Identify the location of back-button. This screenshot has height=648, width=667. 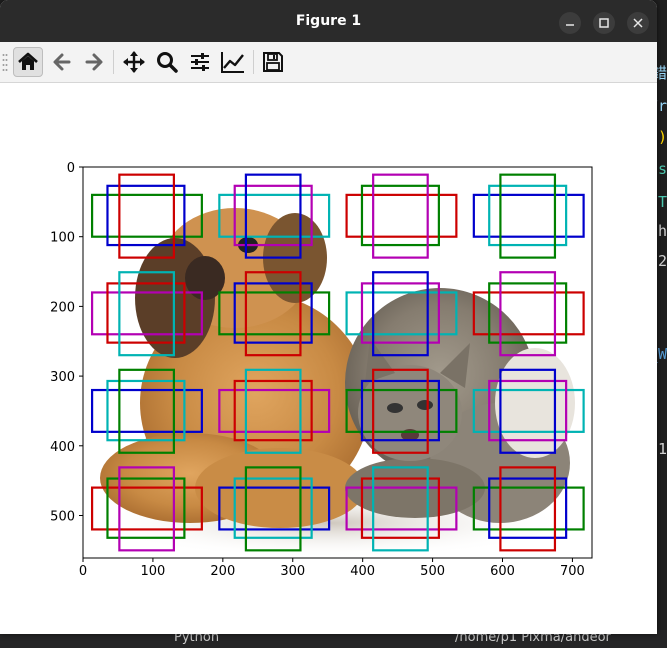
(62, 62).